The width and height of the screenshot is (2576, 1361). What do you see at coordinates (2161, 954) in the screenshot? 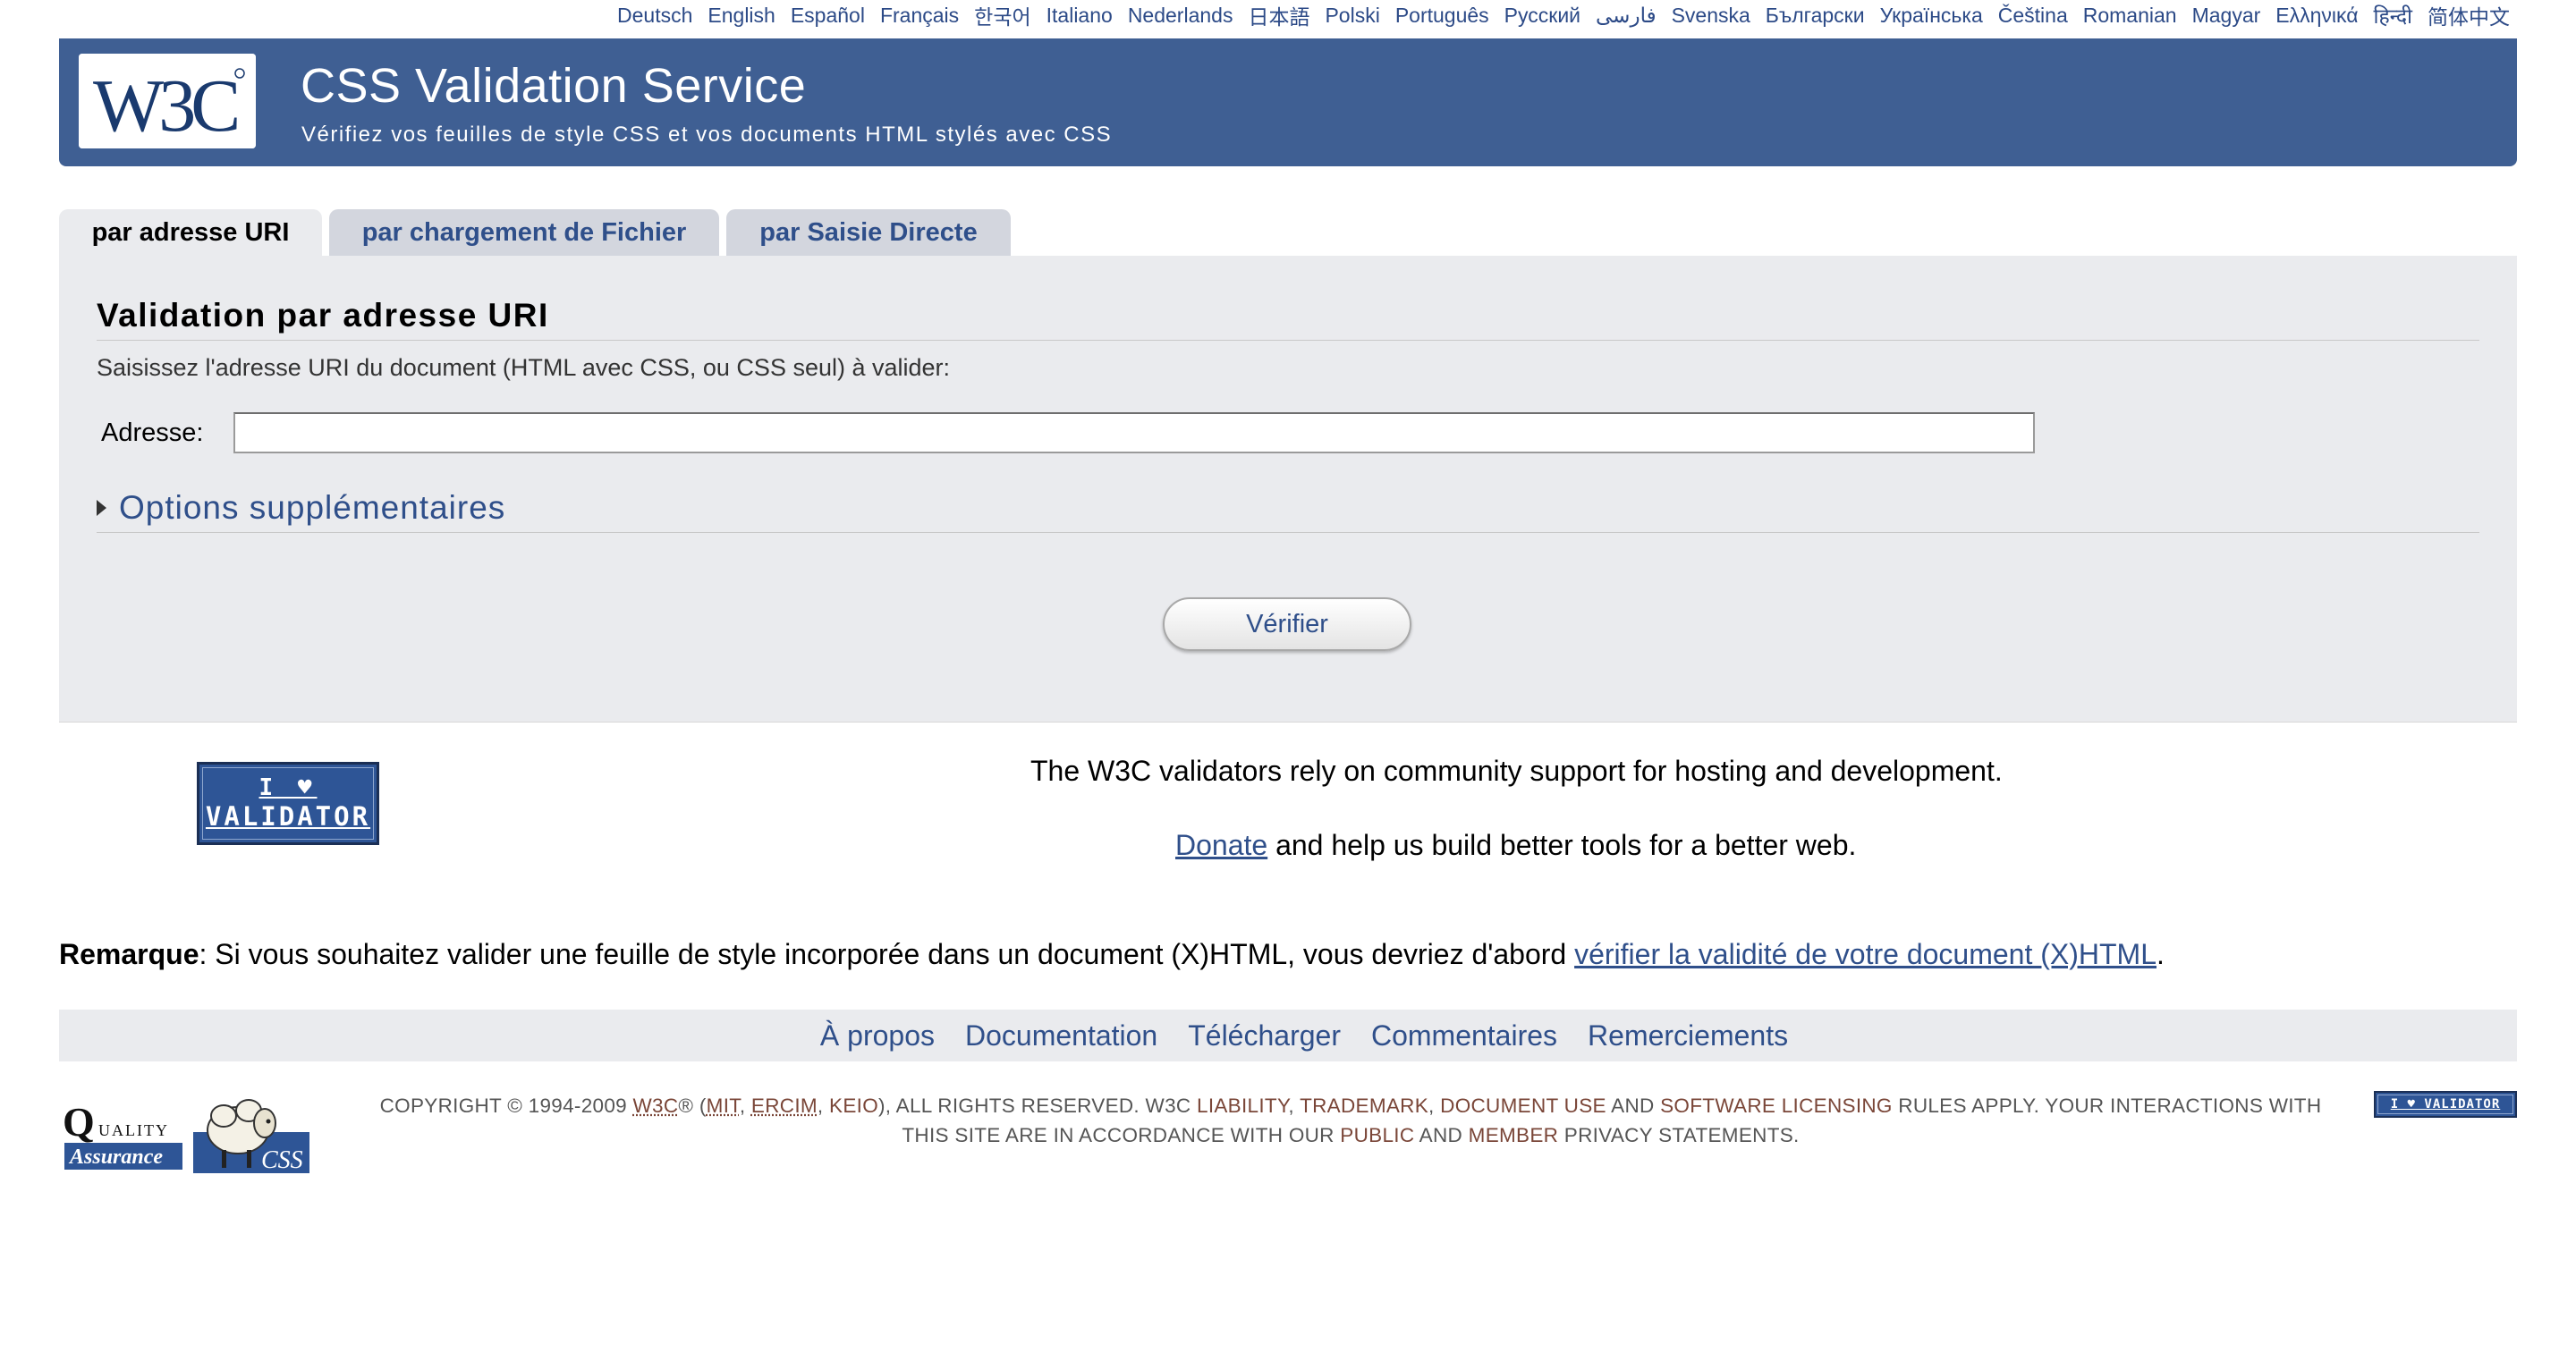
I see `note-end: .` at bounding box center [2161, 954].